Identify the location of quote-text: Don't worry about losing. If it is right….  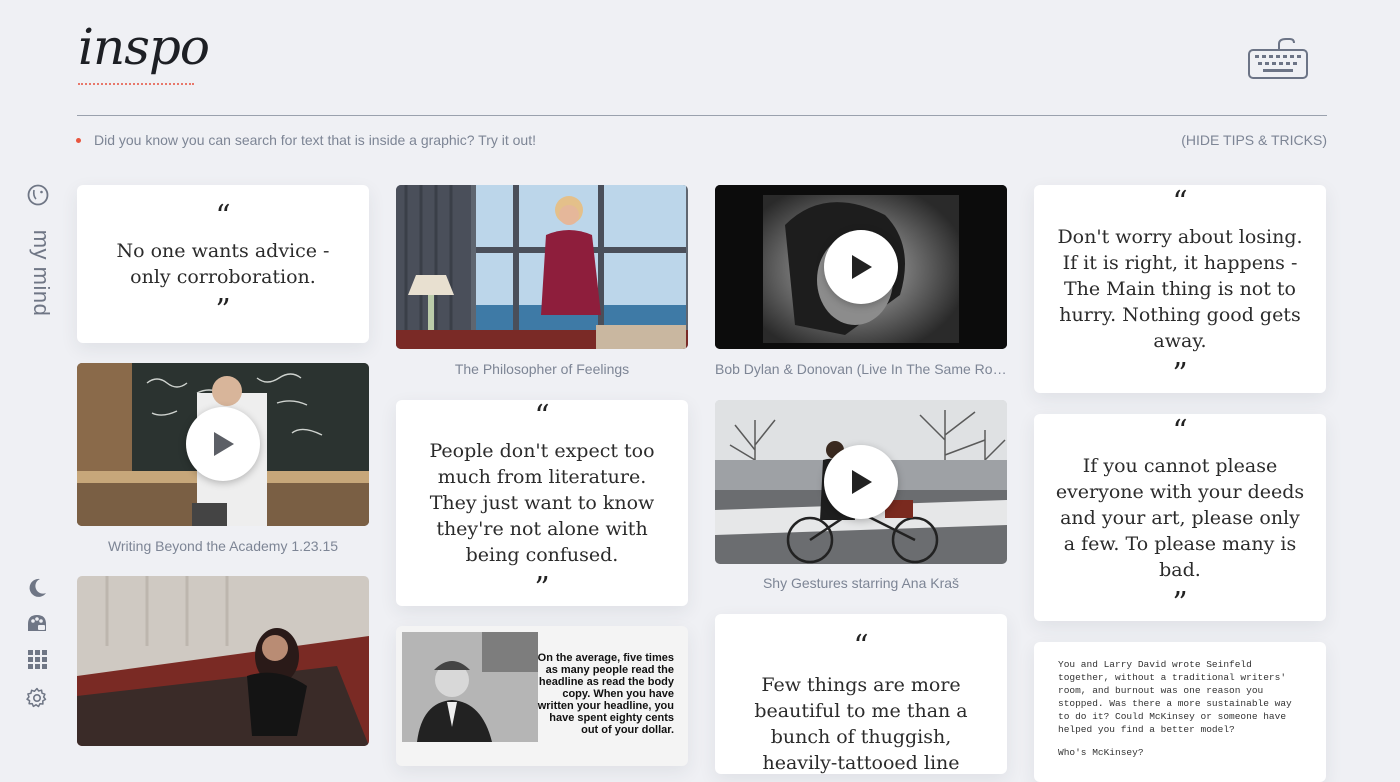
(1180, 289).